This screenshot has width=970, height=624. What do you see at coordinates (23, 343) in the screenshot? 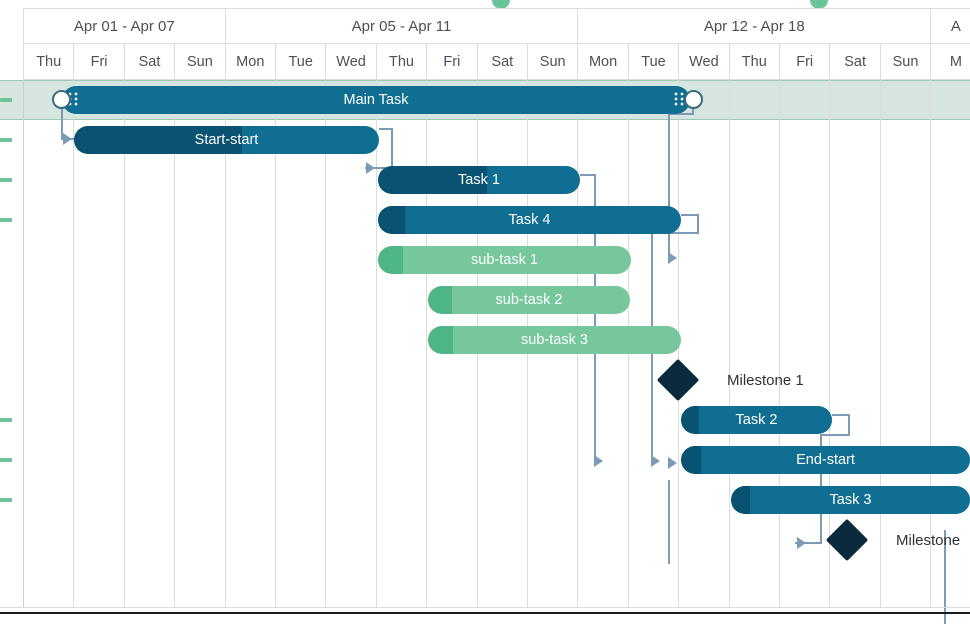
I see `grid-left-rule` at bounding box center [23, 343].